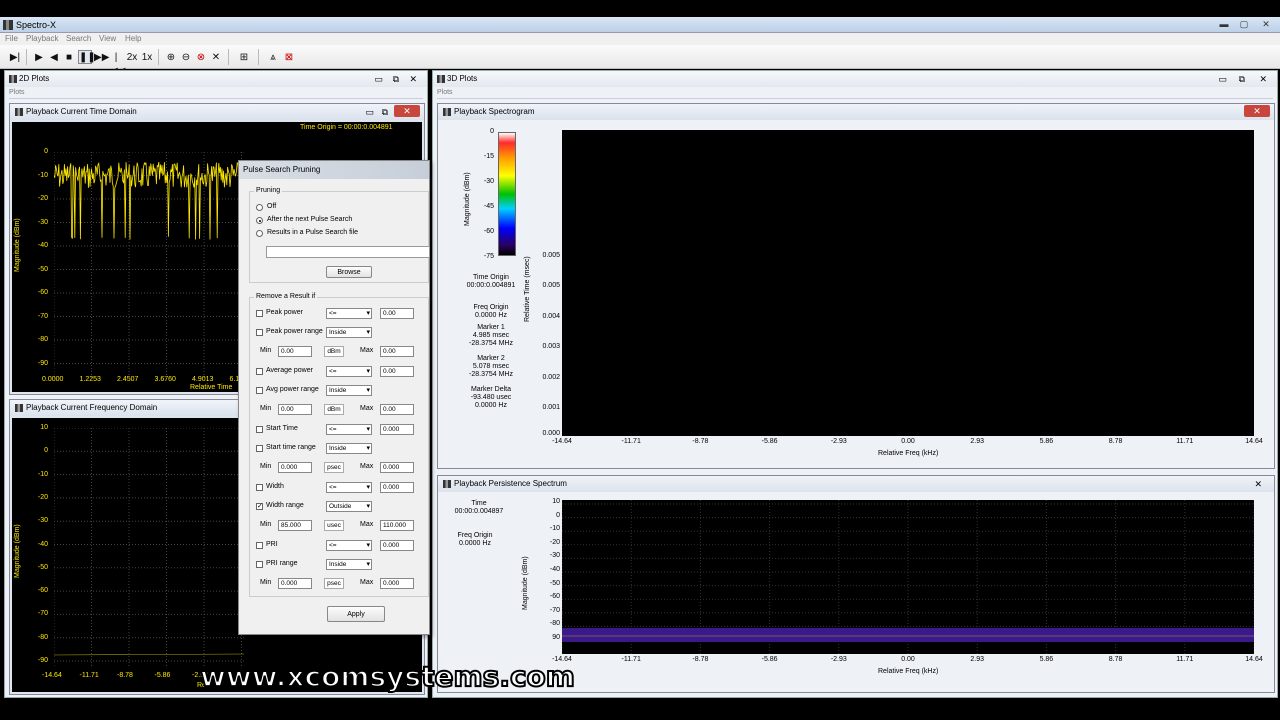 The width and height of the screenshot is (1280, 720). Describe the element at coordinates (259, 371) in the screenshot. I see `checkbox-average-power` at that location.